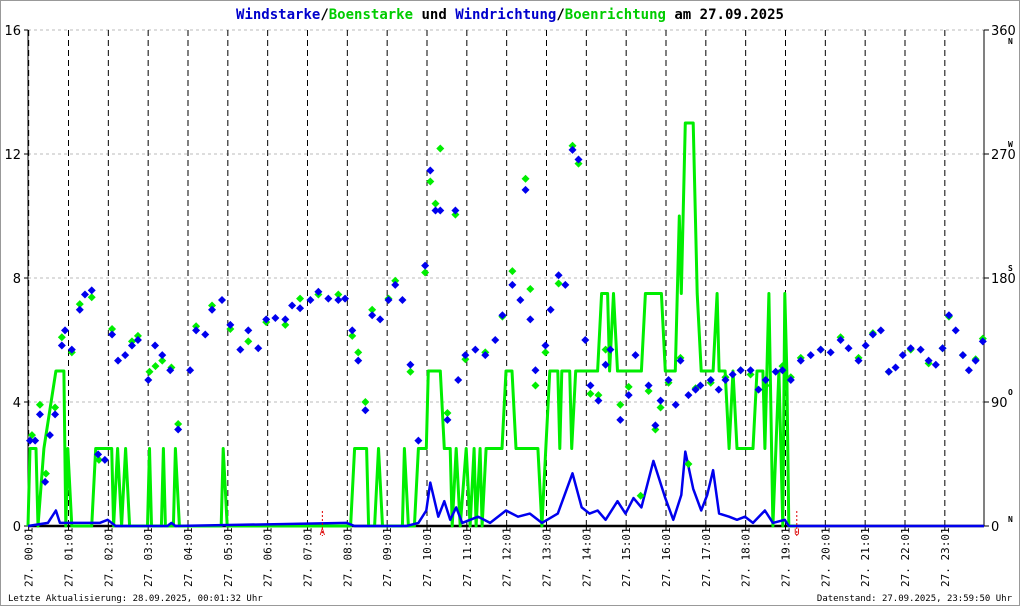  What do you see at coordinates (228, 557) in the screenshot?
I see `x-tick-label: 27. 05:01` at bounding box center [228, 557].